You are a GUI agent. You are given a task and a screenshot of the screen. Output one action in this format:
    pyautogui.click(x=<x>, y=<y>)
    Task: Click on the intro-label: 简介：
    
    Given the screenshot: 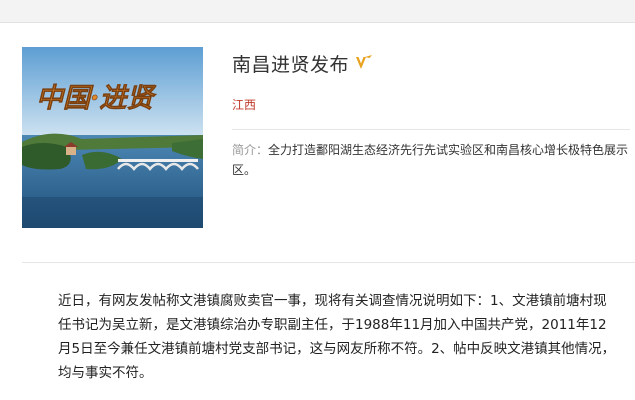 What is the action you would take?
    pyautogui.click(x=250, y=150)
    